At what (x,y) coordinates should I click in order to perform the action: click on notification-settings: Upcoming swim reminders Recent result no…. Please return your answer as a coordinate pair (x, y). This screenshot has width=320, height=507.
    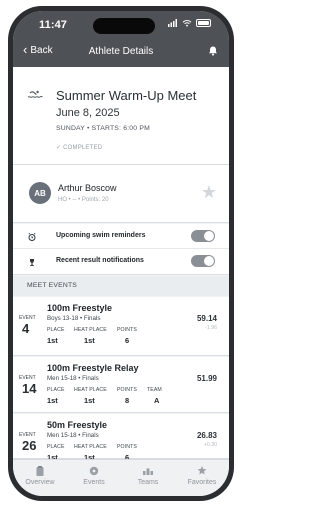
    Looking at the image, I should click on (121, 249).